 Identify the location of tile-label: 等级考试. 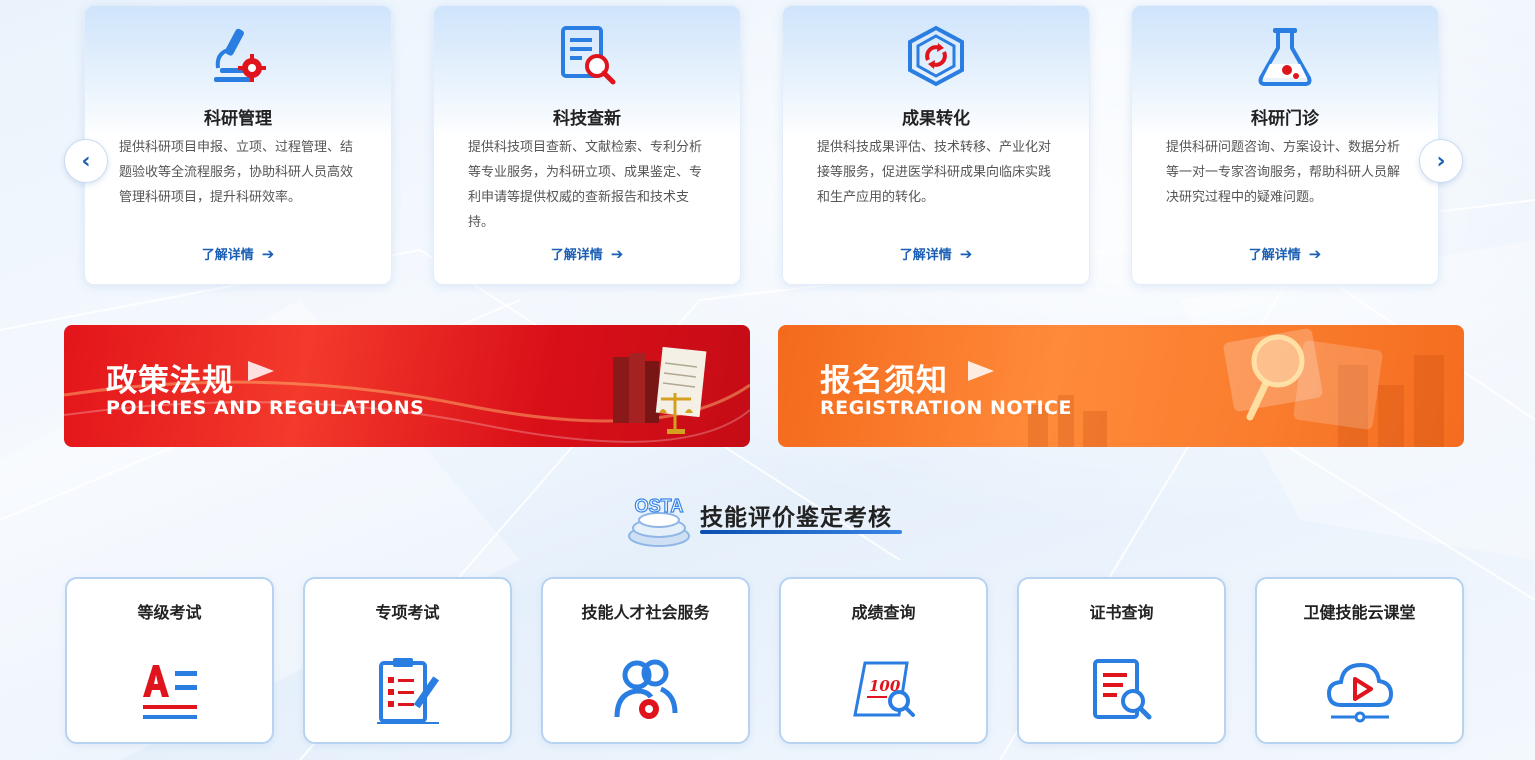
(169, 612).